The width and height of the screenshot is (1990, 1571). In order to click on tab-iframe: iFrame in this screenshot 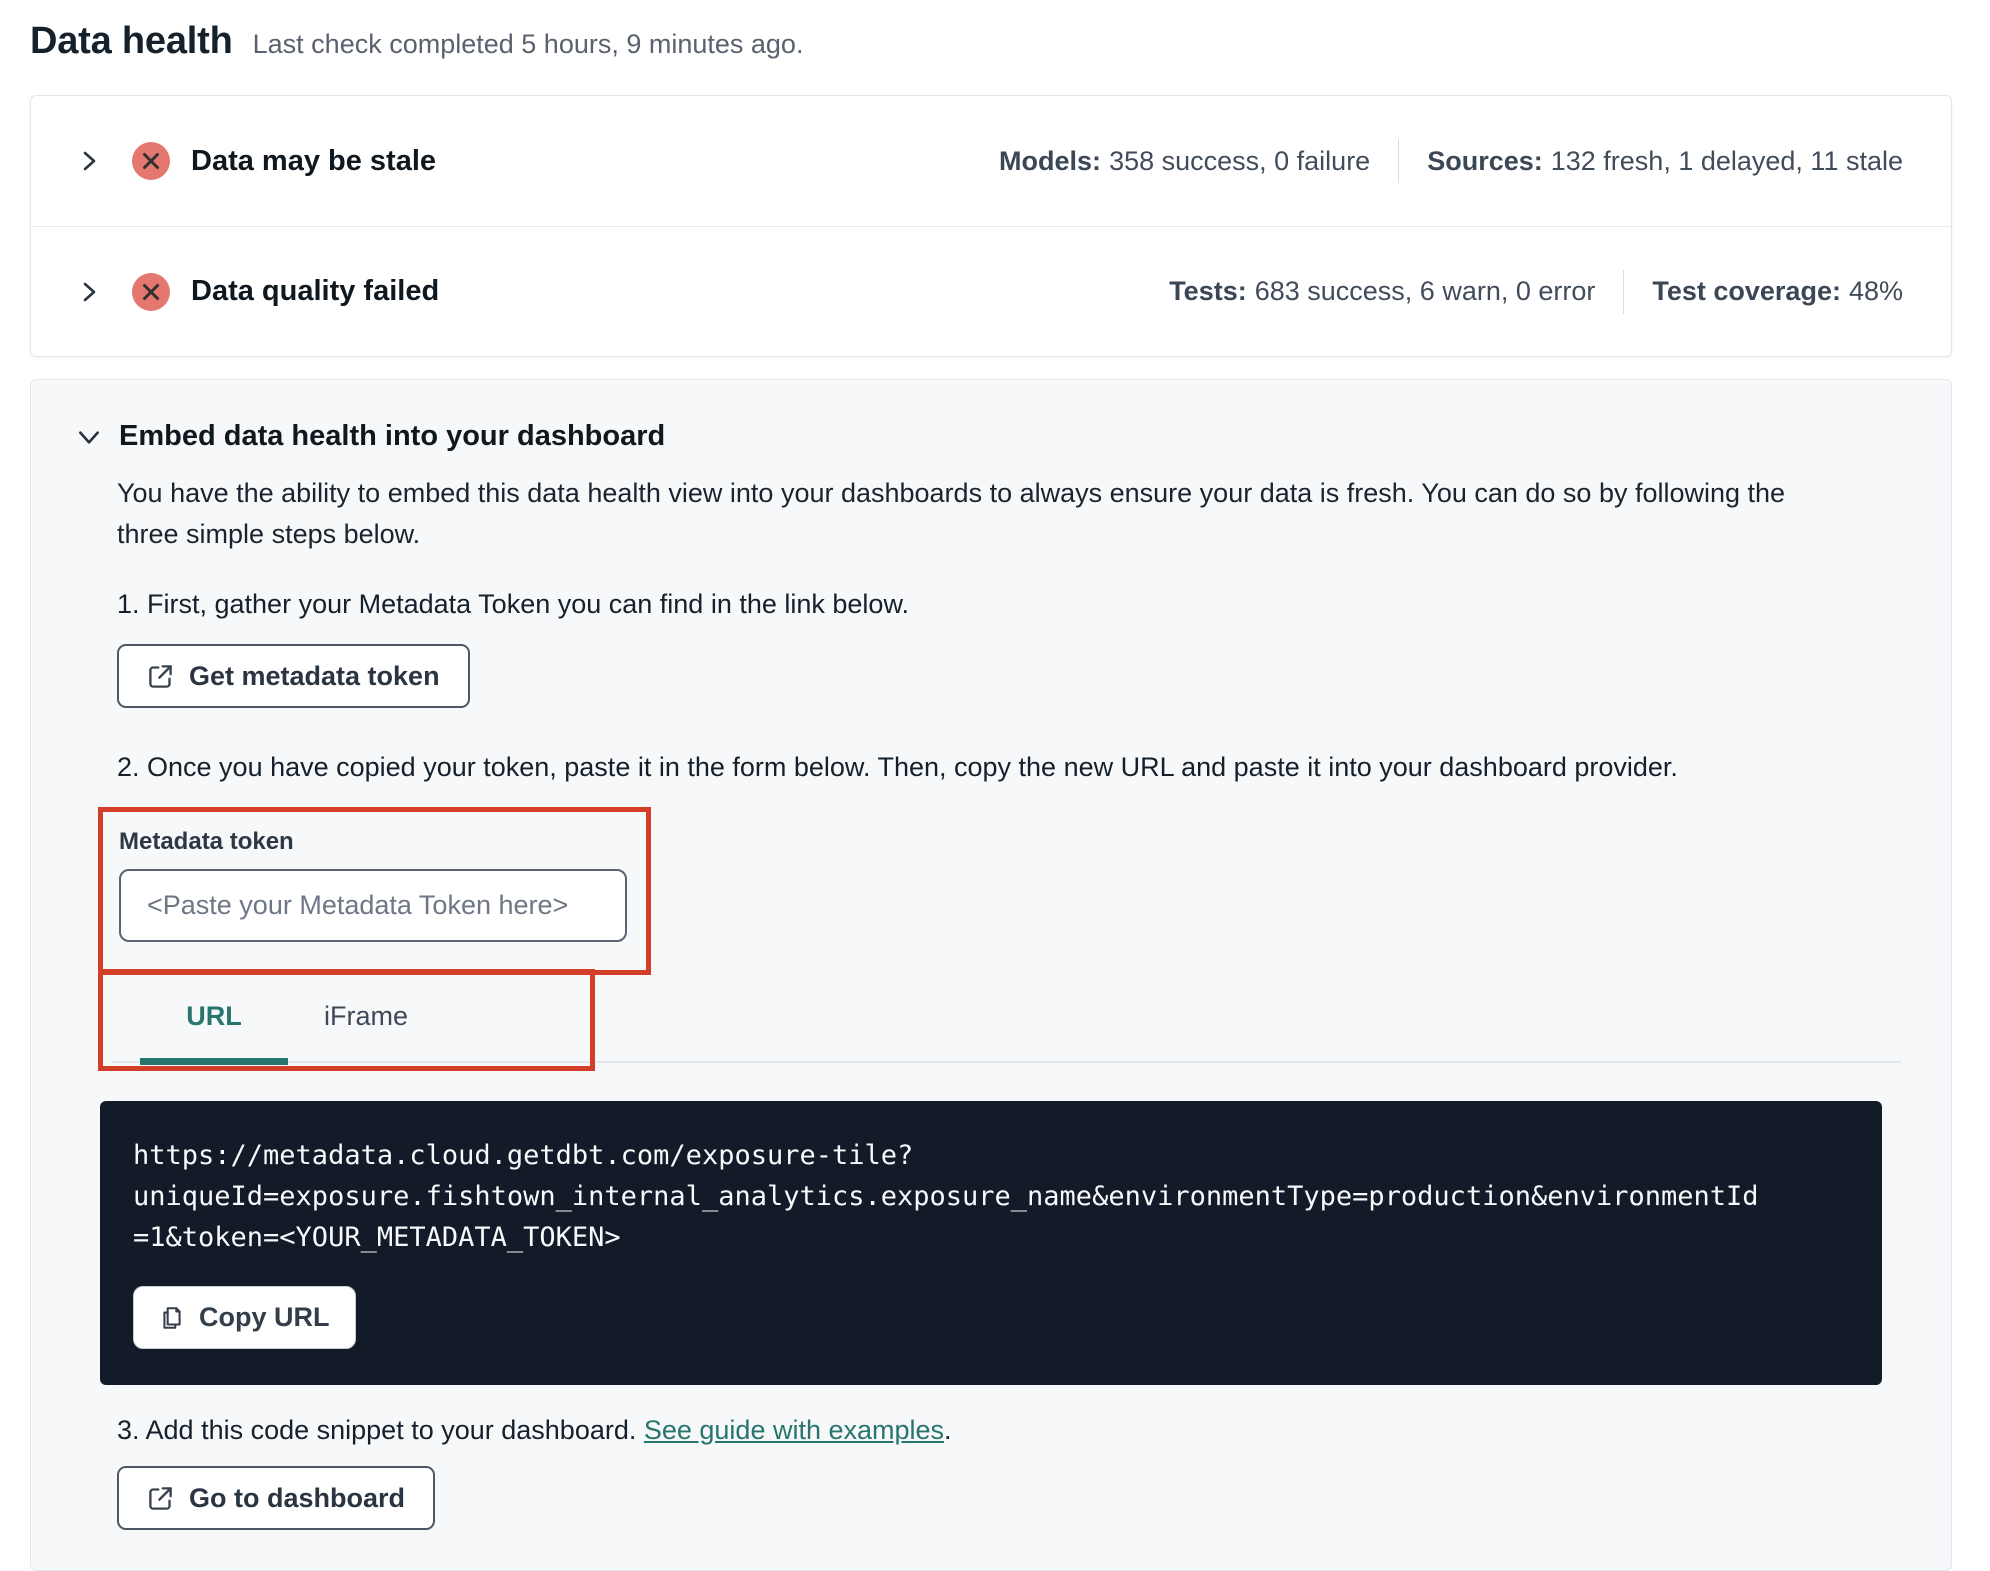, I will do `click(366, 1020)`.